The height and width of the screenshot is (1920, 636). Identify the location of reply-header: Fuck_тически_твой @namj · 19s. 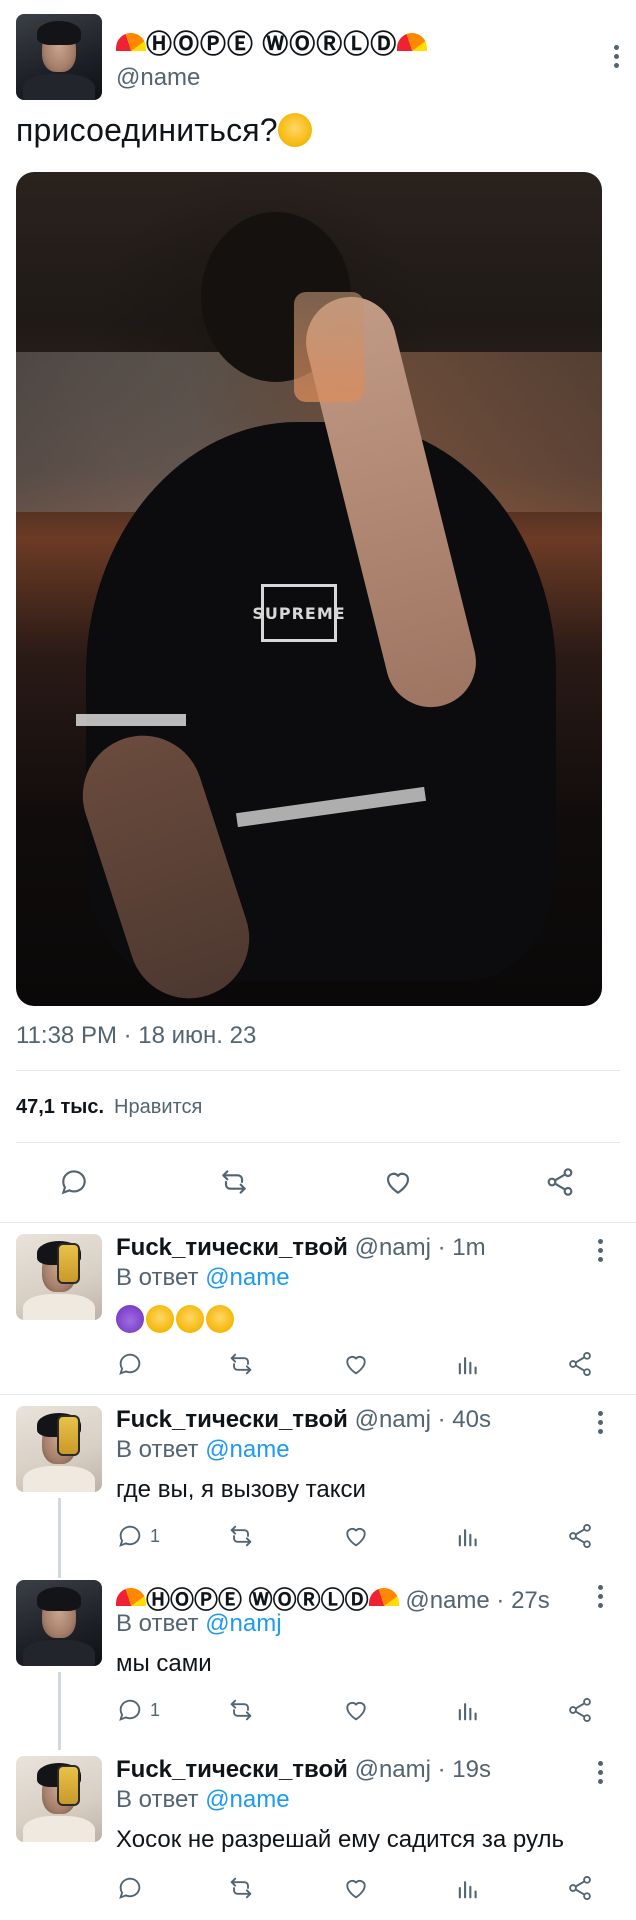
(303, 1770).